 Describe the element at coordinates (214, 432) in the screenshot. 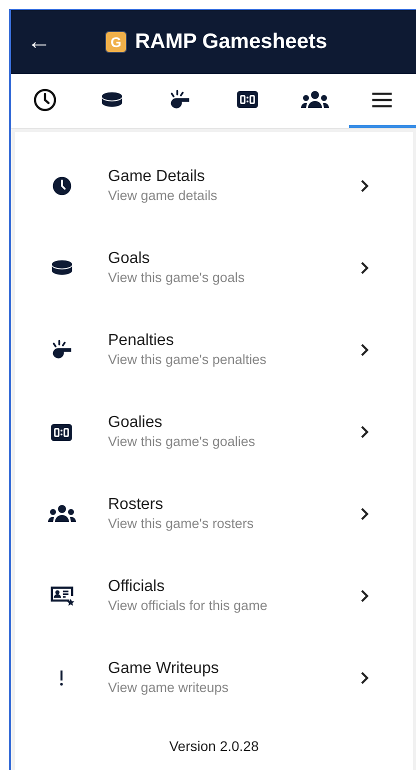

I see `menu-item: Goalies View this game's goalies` at that location.